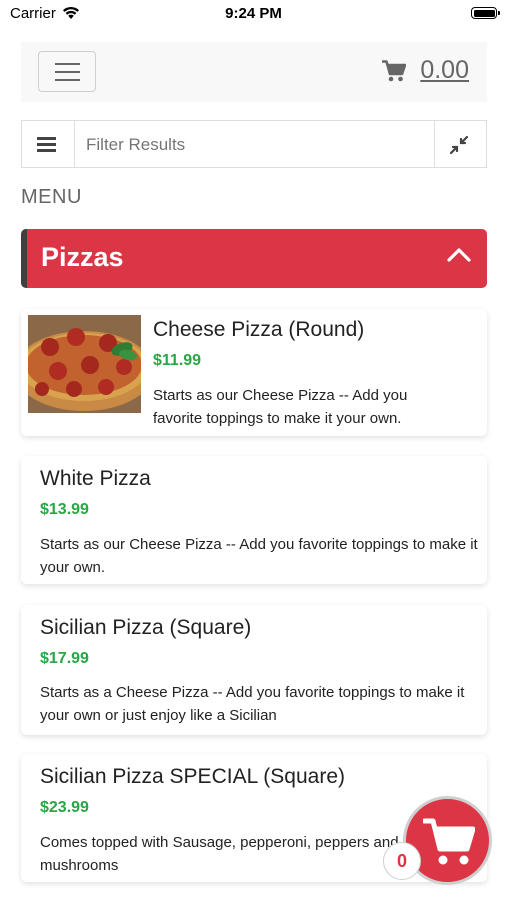  Describe the element at coordinates (64, 658) in the screenshot. I see `item-price: $17.99` at that location.